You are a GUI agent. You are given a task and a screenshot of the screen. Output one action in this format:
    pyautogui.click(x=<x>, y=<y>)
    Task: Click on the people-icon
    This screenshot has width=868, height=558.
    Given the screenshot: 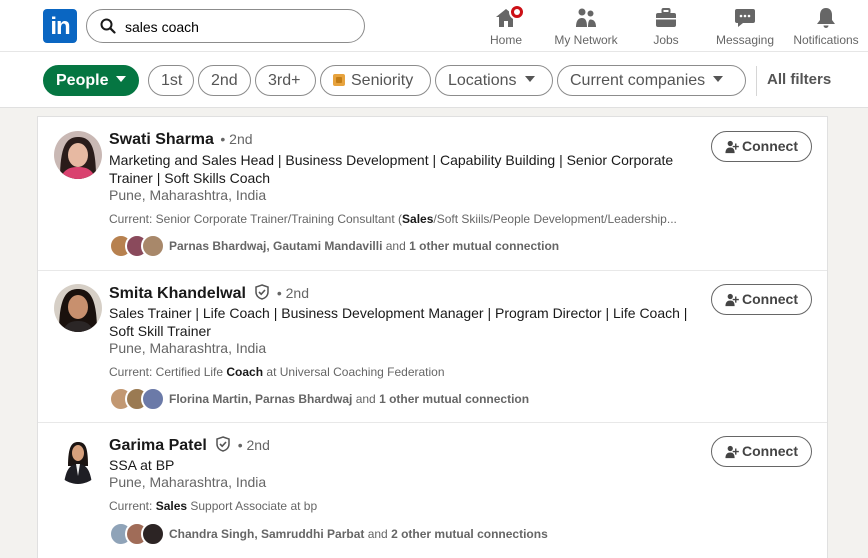 What is the action you would take?
    pyautogui.click(x=586, y=17)
    